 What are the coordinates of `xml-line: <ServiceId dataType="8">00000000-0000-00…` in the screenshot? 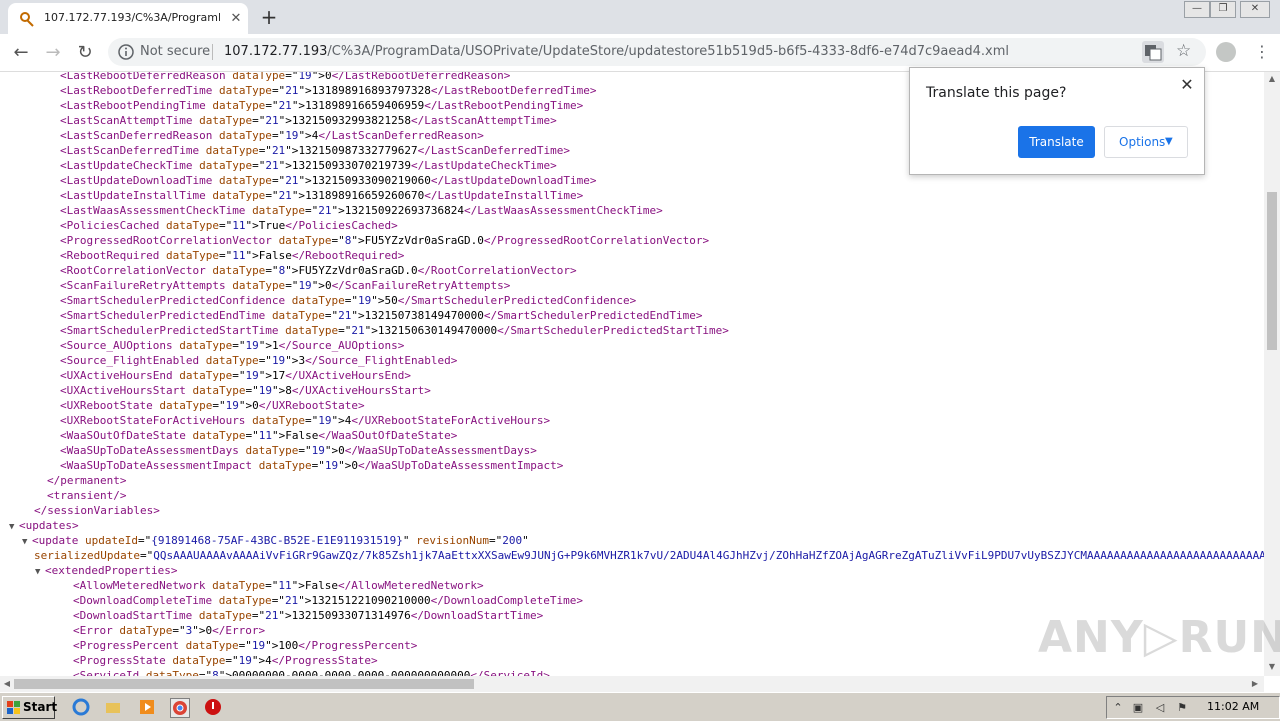 It's located at (311, 672).